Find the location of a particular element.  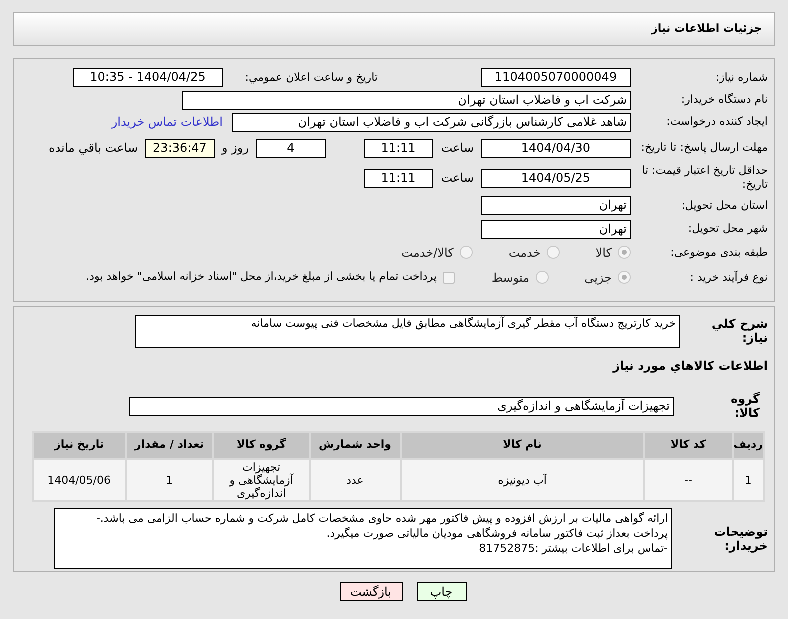

field-label: گروه کالا: is located at coordinates (745, 406).